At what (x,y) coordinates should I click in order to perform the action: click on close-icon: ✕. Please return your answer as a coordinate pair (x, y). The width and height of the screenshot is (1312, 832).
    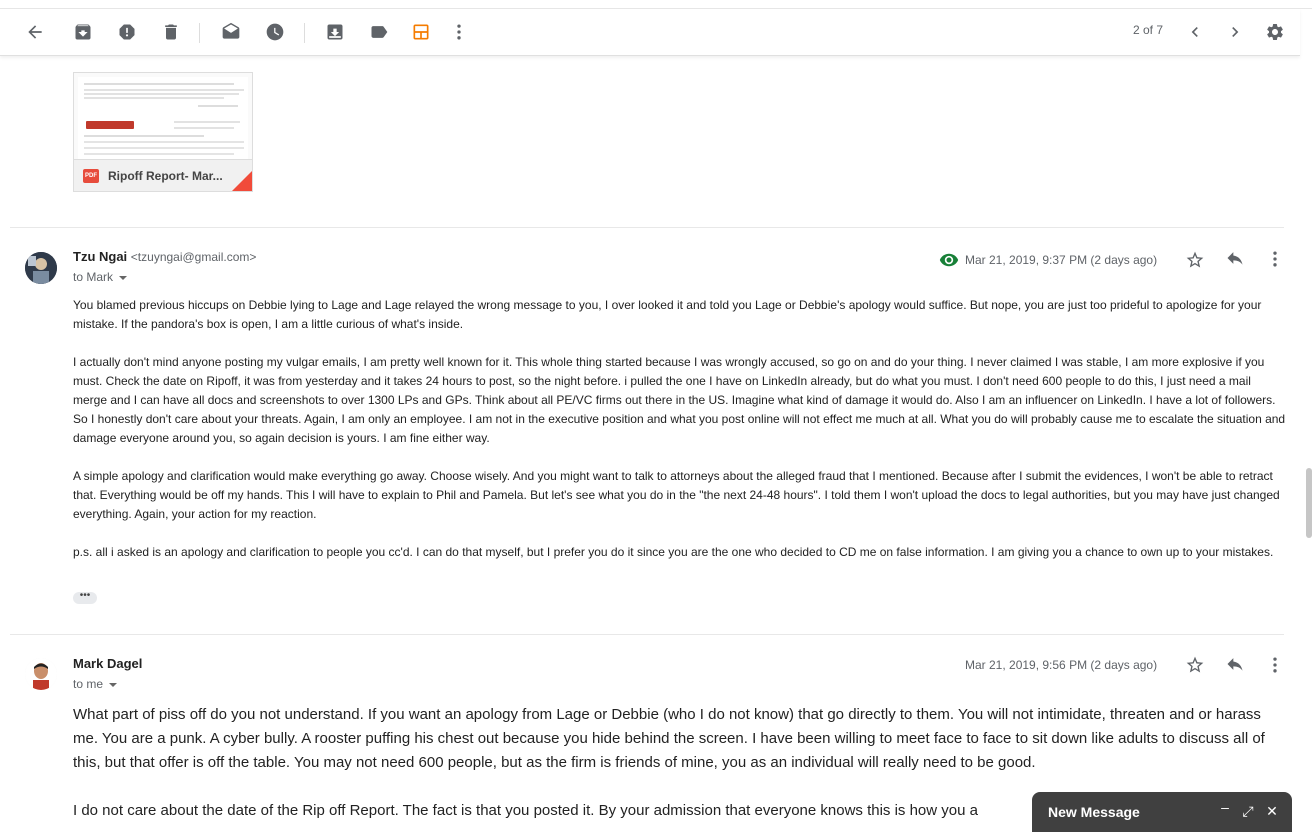
    Looking at the image, I should click on (1272, 811).